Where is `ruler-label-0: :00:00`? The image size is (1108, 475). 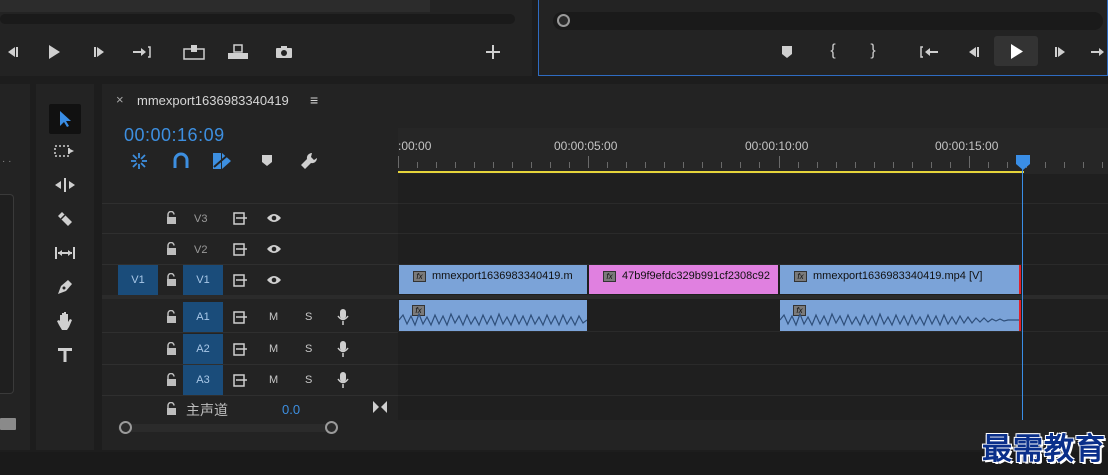
ruler-label-0: :00:00 is located at coordinates (415, 146).